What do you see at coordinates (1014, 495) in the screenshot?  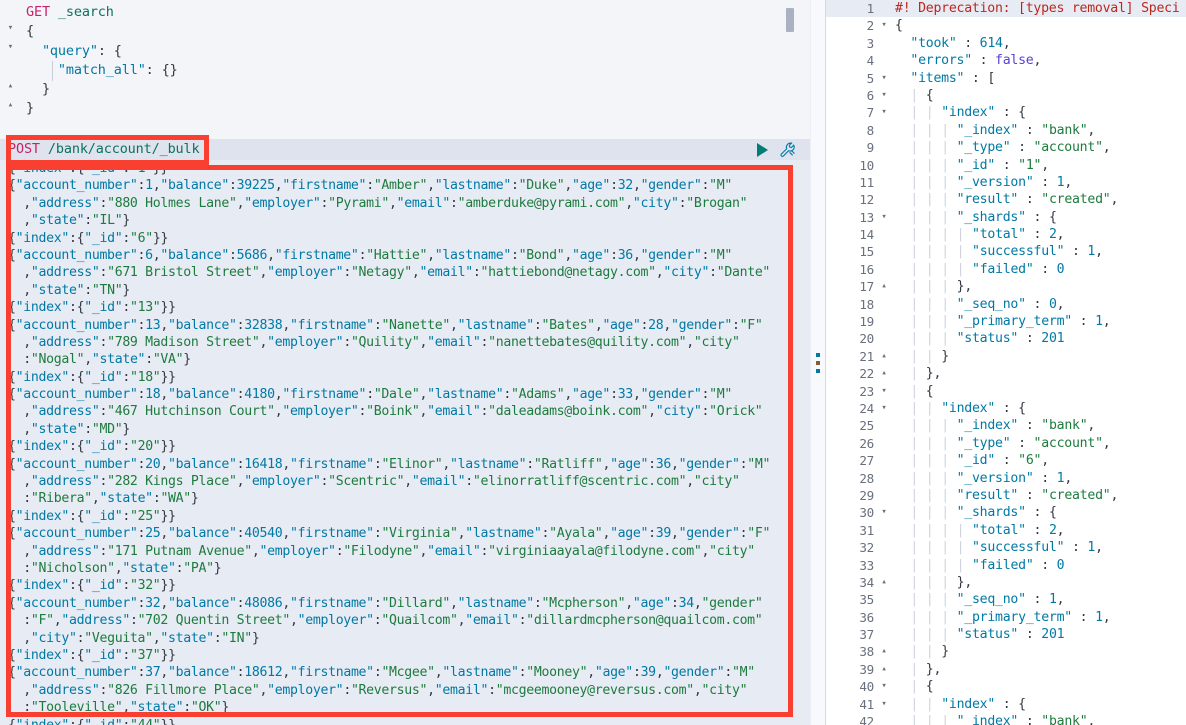 I see `response-line-code: | | | "result" : "created",` at bounding box center [1014, 495].